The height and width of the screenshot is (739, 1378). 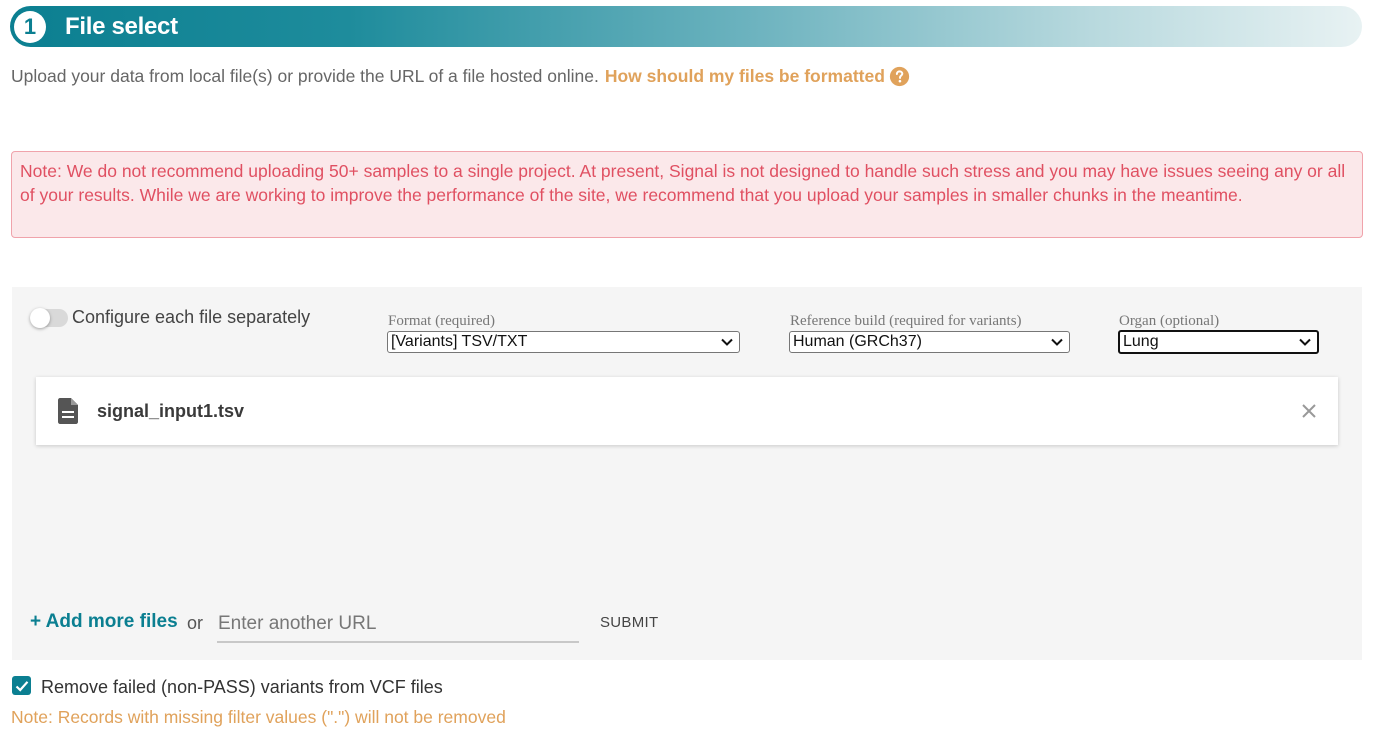 I want to click on close-icon, so click(x=1309, y=411).